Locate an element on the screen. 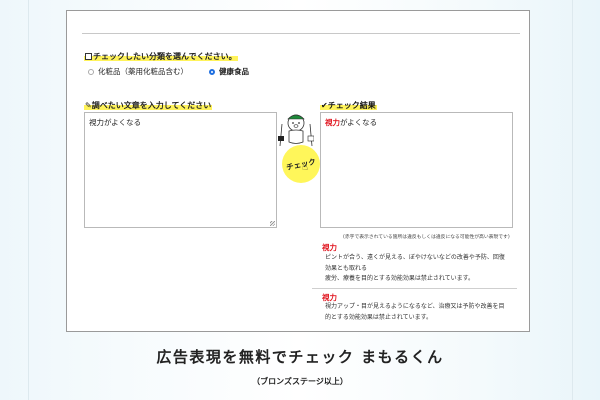 The width and height of the screenshot is (600, 400). result-box: 視力がよくなる is located at coordinates (416, 170).